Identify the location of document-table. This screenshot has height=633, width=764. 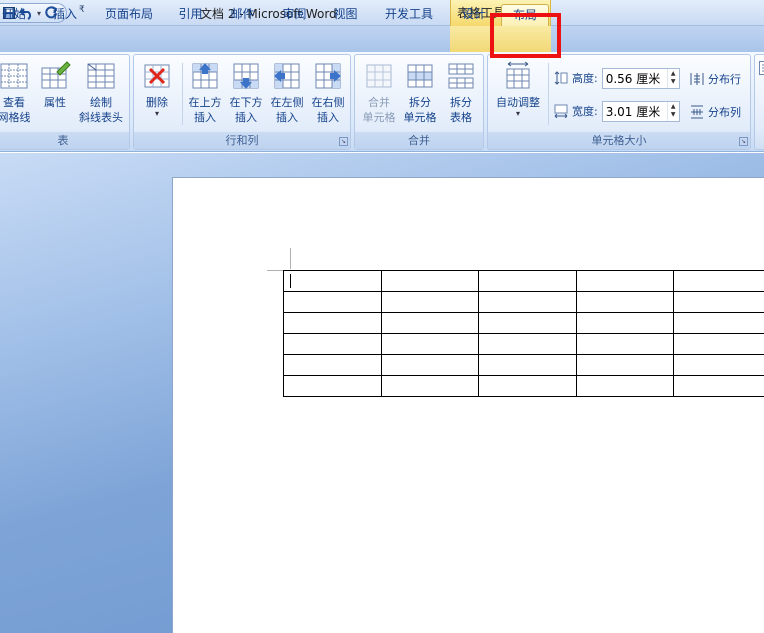
(523, 333).